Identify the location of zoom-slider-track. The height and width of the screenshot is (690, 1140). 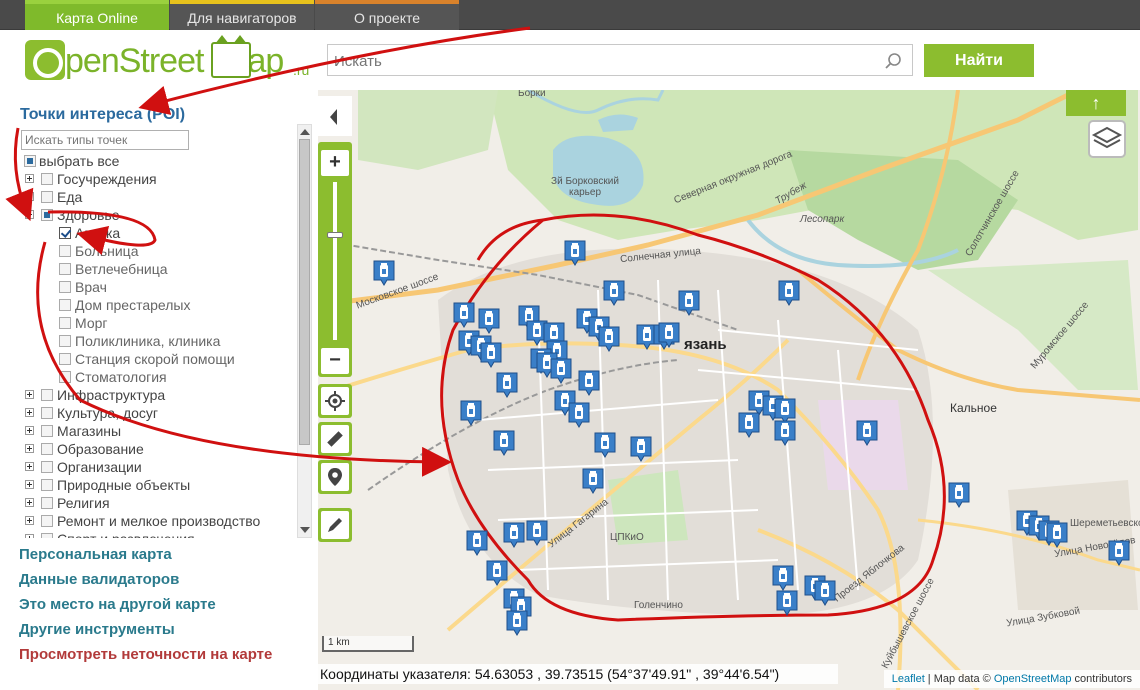
(335, 261).